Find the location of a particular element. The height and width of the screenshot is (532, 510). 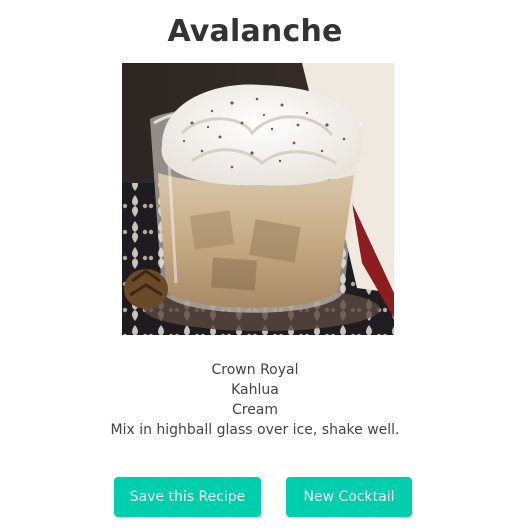

save-recipe-button: Save this Recipe is located at coordinates (187, 497).